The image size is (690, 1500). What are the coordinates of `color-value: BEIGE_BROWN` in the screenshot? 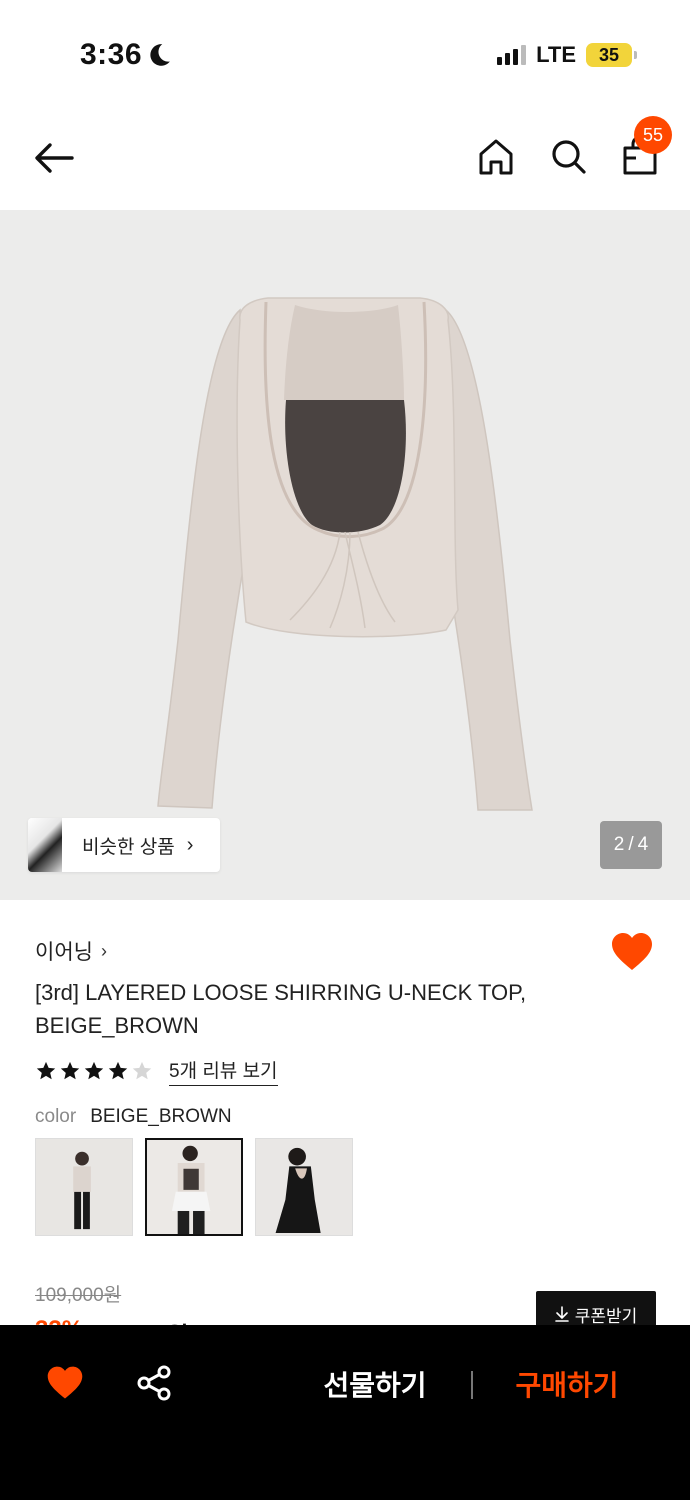 It's located at (161, 1116).